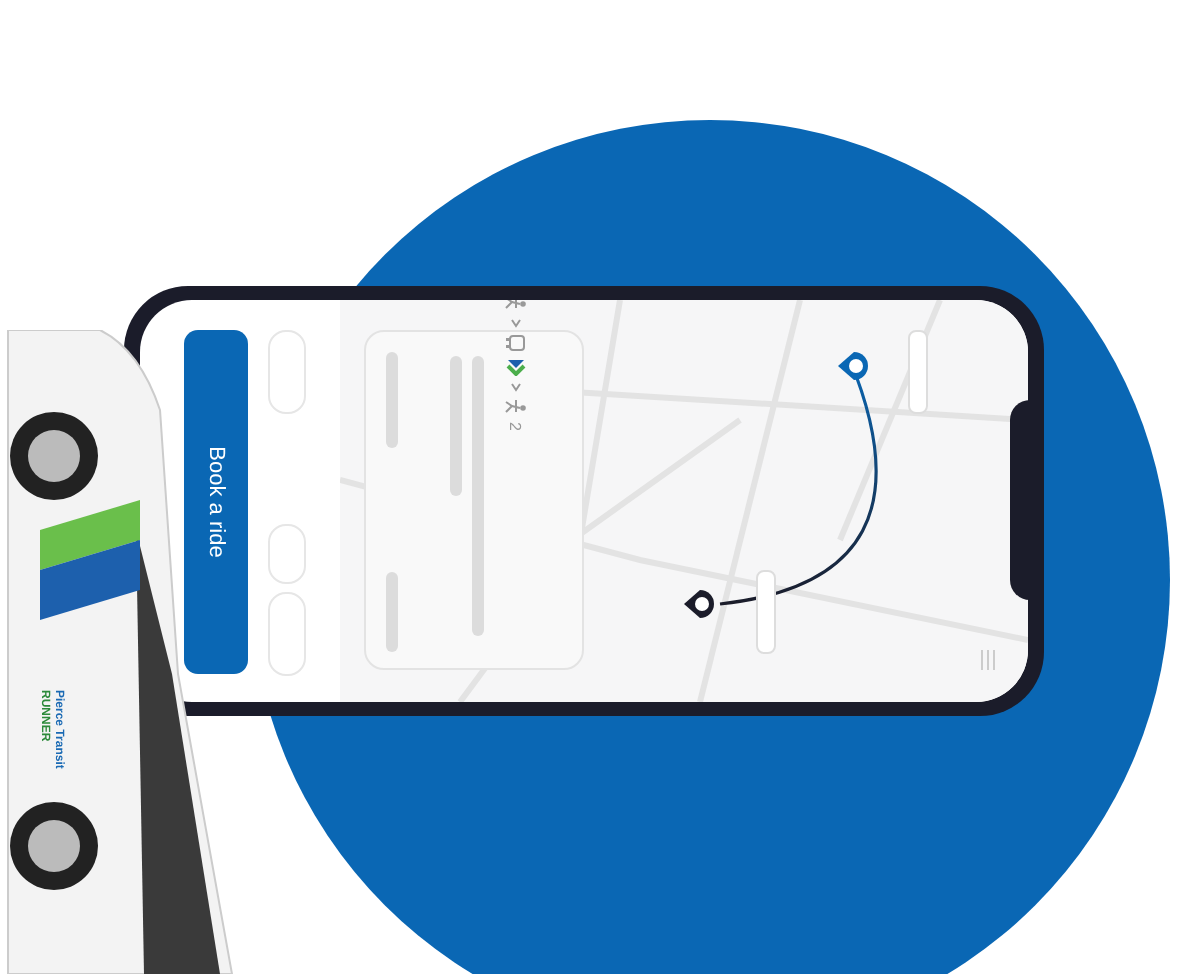 The height and width of the screenshot is (974, 1184). Describe the element at coordinates (516, 426) in the screenshot. I see `transfer-count: 2` at that location.